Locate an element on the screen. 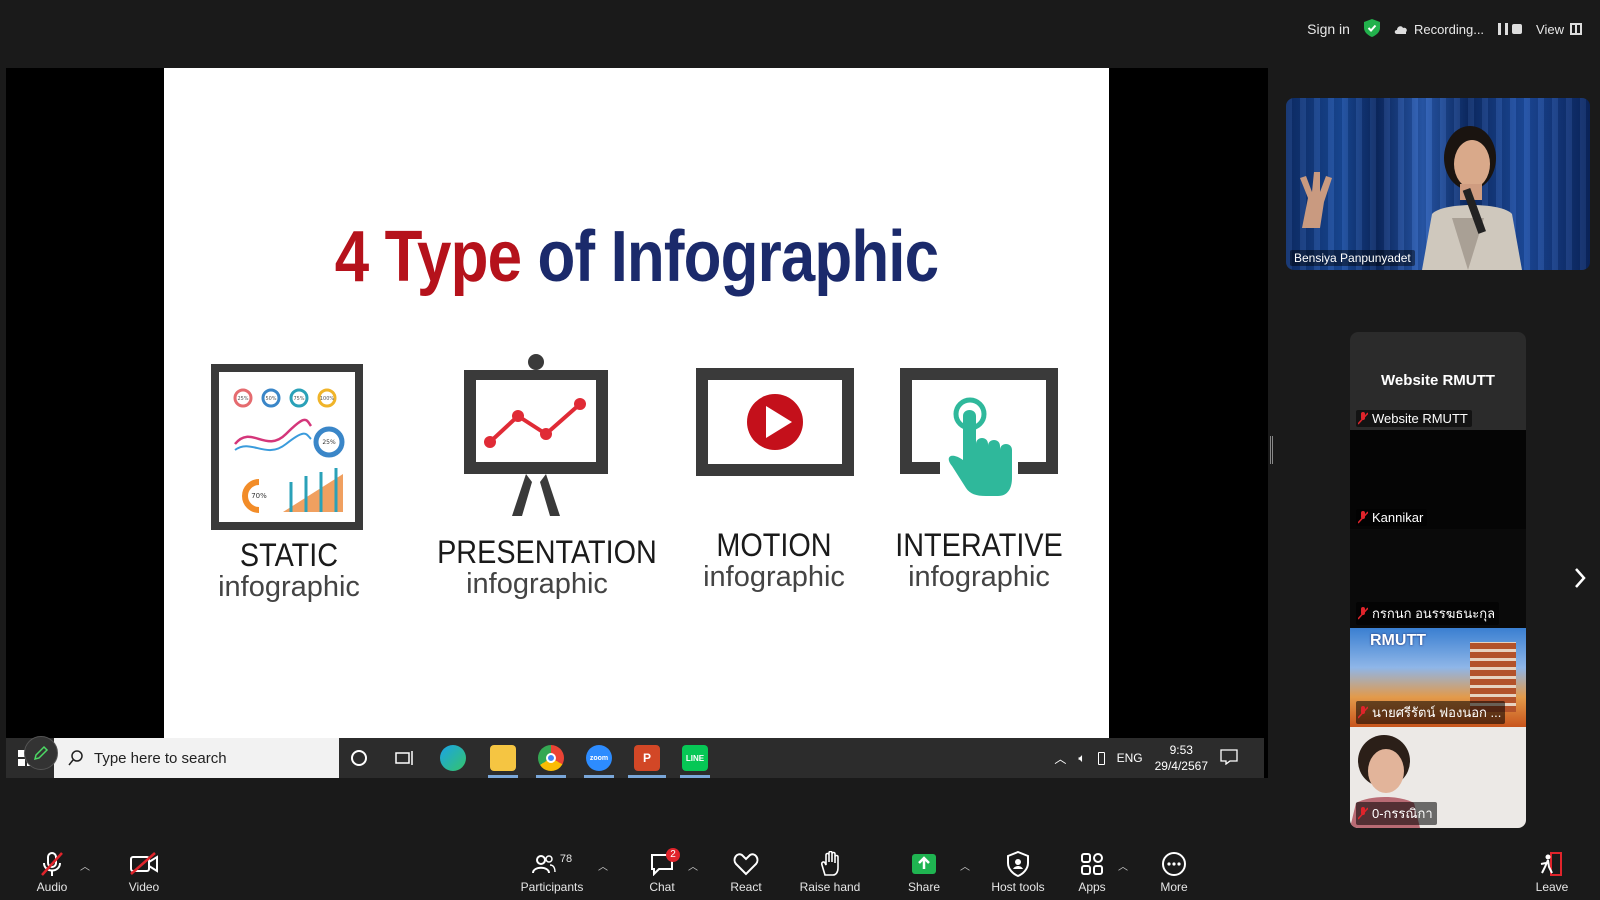  file-explorer-active-indicator is located at coordinates (503, 776).